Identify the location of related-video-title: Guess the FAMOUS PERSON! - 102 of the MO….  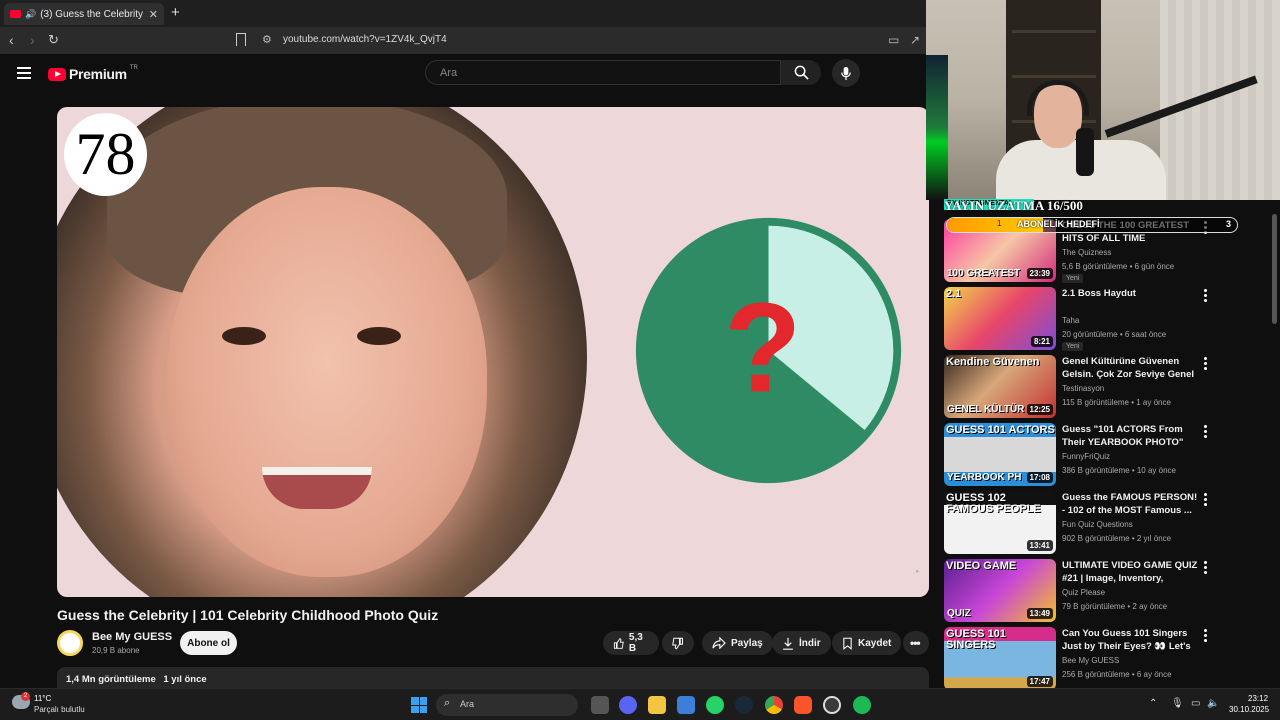
(1131, 504).